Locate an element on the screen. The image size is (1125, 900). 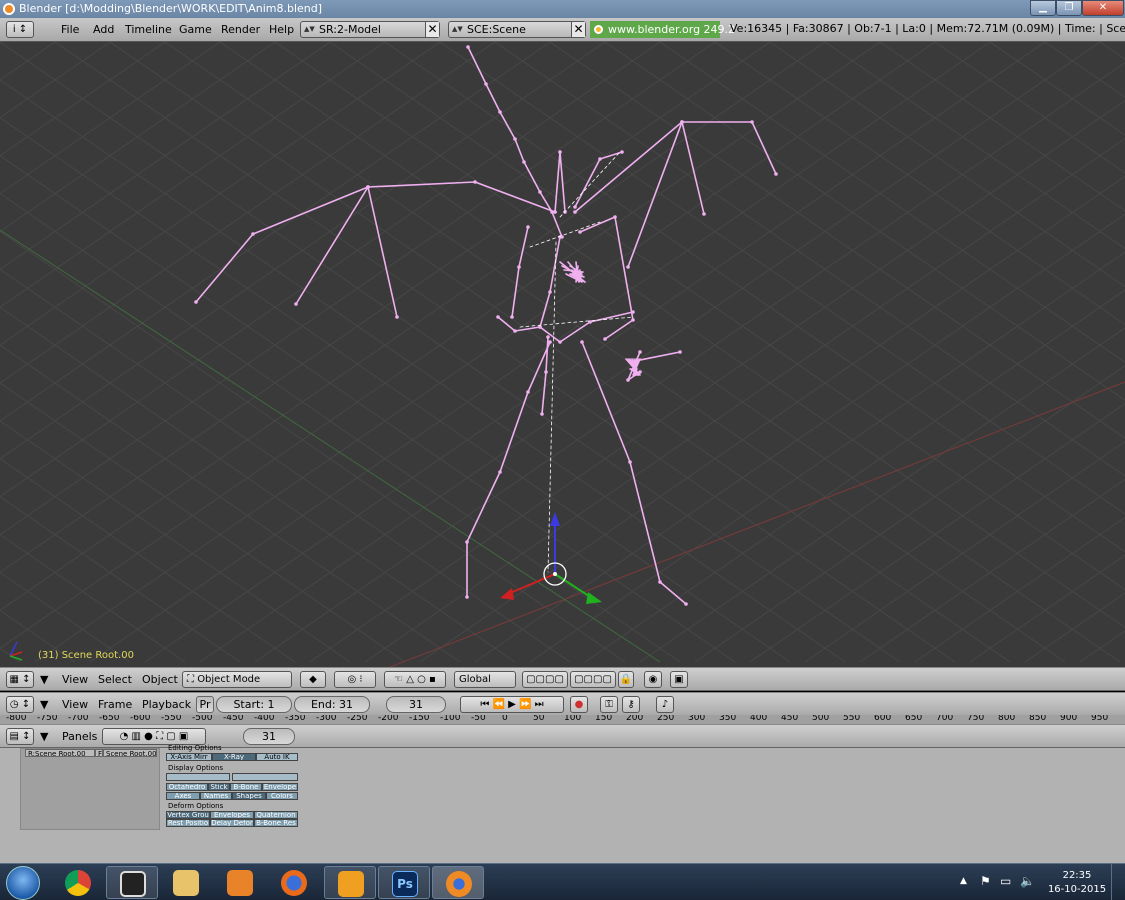
taskbar-media-player is located at coordinates (240, 882).